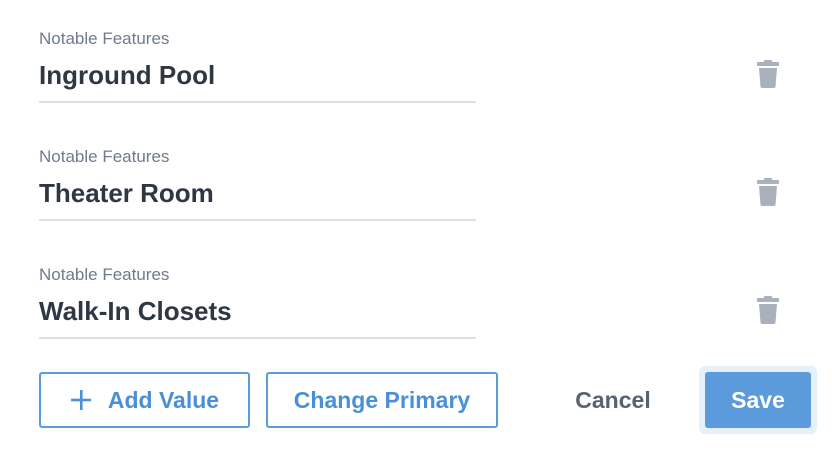 This screenshot has height=466, width=832. I want to click on save-button-face: Save, so click(758, 400).